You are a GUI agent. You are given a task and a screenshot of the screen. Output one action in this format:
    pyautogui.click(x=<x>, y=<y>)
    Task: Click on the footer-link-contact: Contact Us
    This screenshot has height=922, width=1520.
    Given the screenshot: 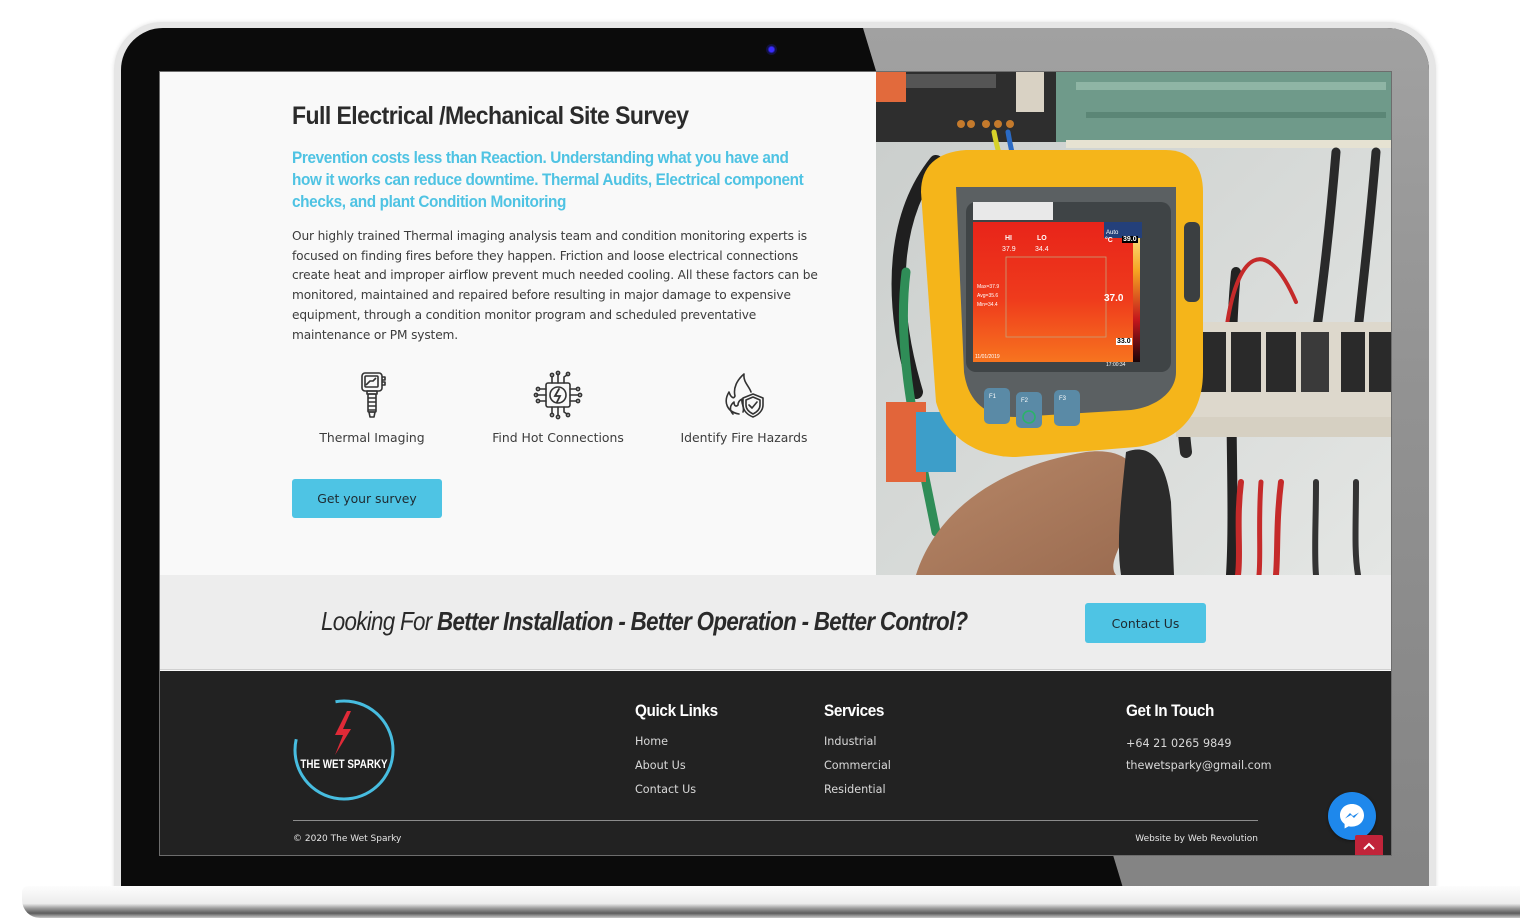 What is the action you would take?
    pyautogui.click(x=681, y=789)
    